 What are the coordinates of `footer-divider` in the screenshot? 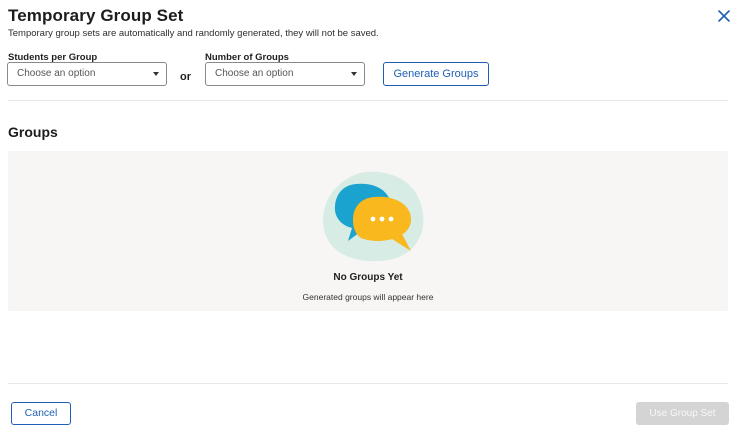 It's located at (368, 383).